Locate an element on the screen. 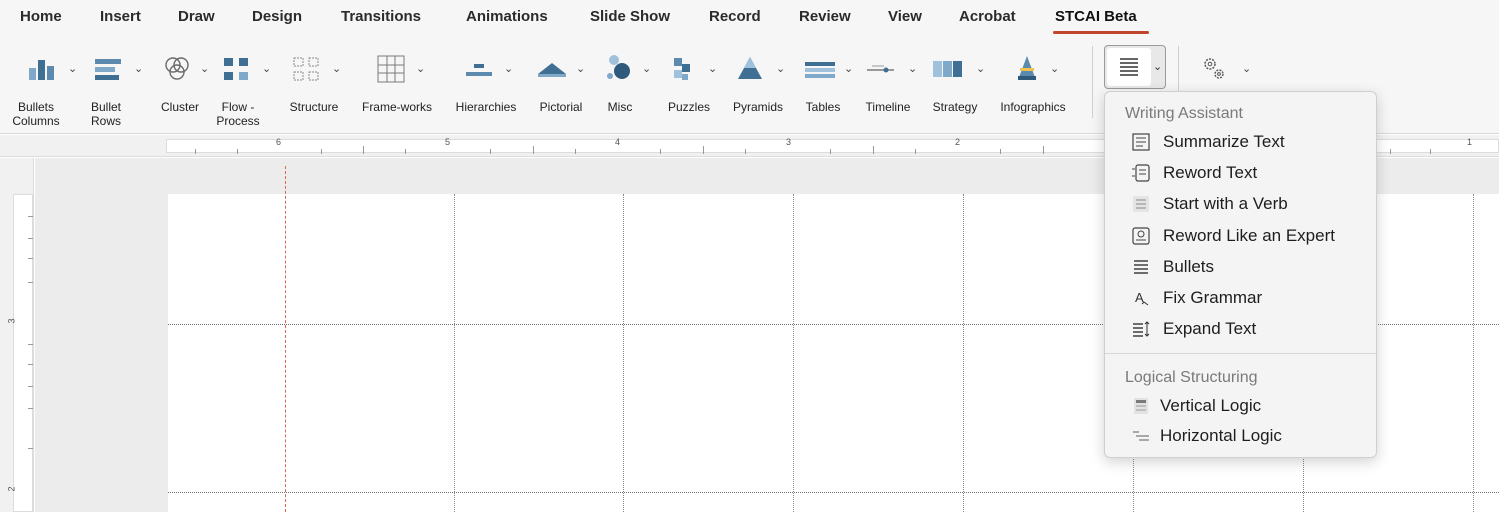  grid-guide is located at coordinates (623, 353).